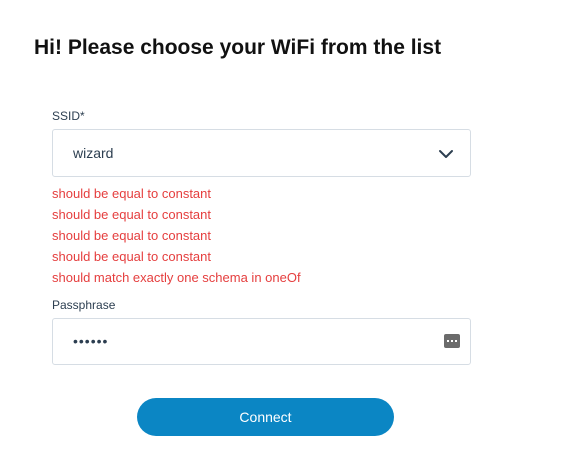  I want to click on error-message: should match exactly one schema in oneOf, so click(176, 277).